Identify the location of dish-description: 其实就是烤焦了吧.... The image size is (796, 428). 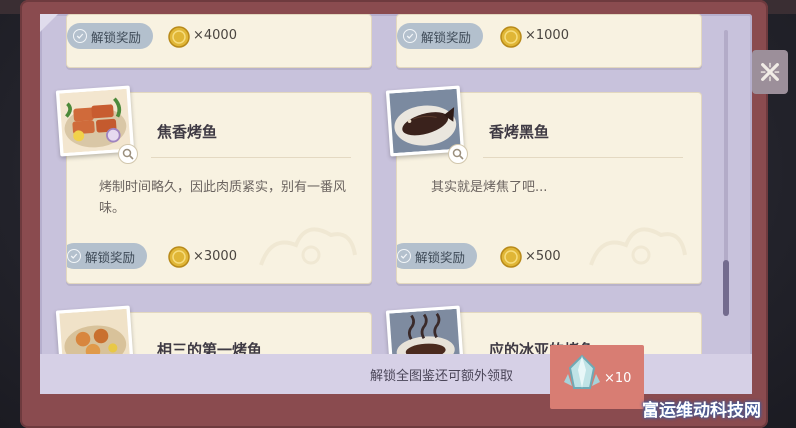
(489, 187).